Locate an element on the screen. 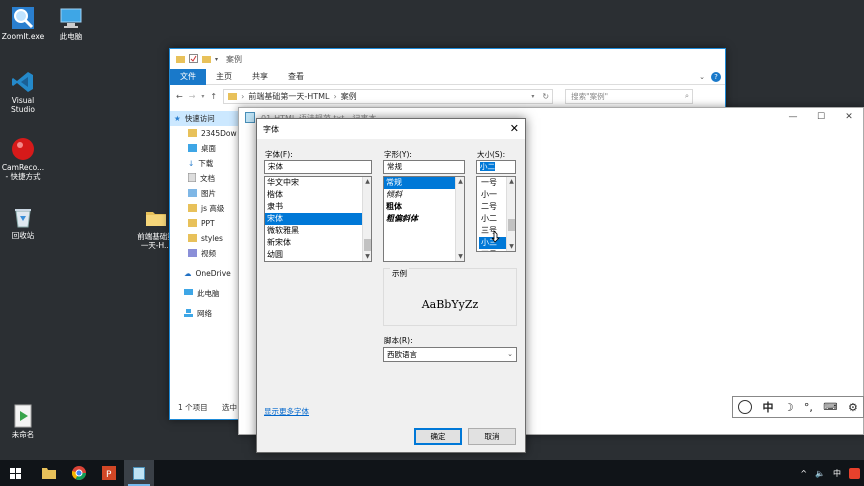 The width and height of the screenshot is (864, 486). half-width-icon: ☽ is located at coordinates (789, 407).